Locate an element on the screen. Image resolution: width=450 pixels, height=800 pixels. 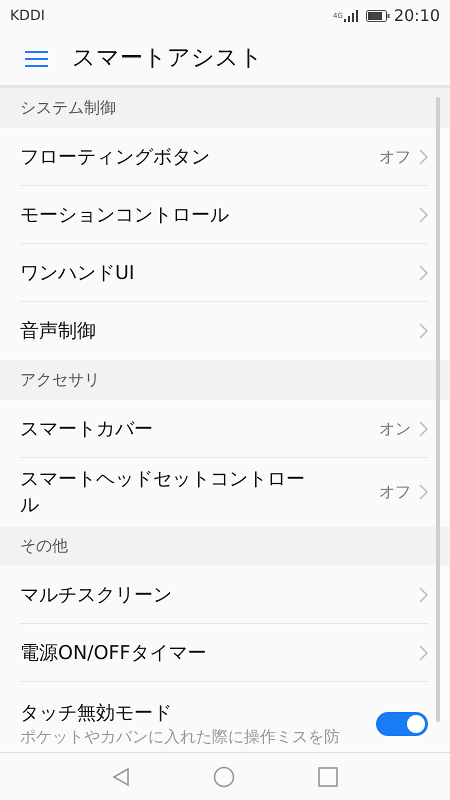
row-title: ワンハンドUI is located at coordinates (78, 273).